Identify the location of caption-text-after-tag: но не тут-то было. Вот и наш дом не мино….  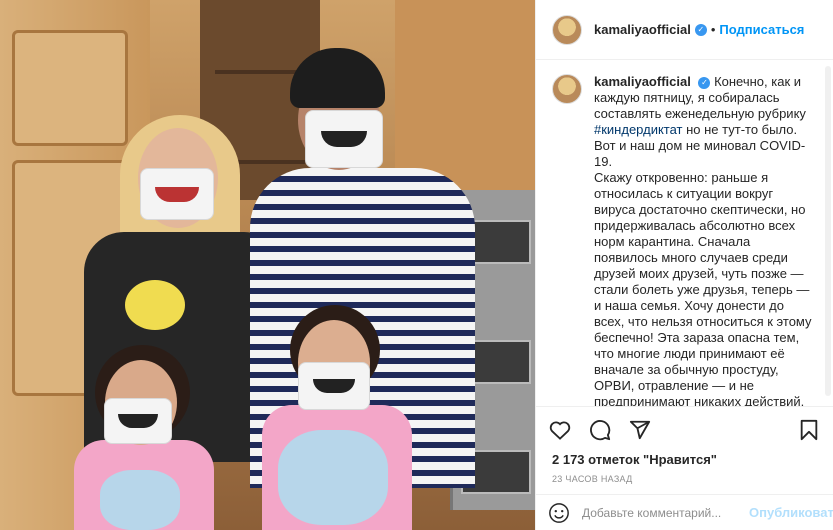
(703, 264).